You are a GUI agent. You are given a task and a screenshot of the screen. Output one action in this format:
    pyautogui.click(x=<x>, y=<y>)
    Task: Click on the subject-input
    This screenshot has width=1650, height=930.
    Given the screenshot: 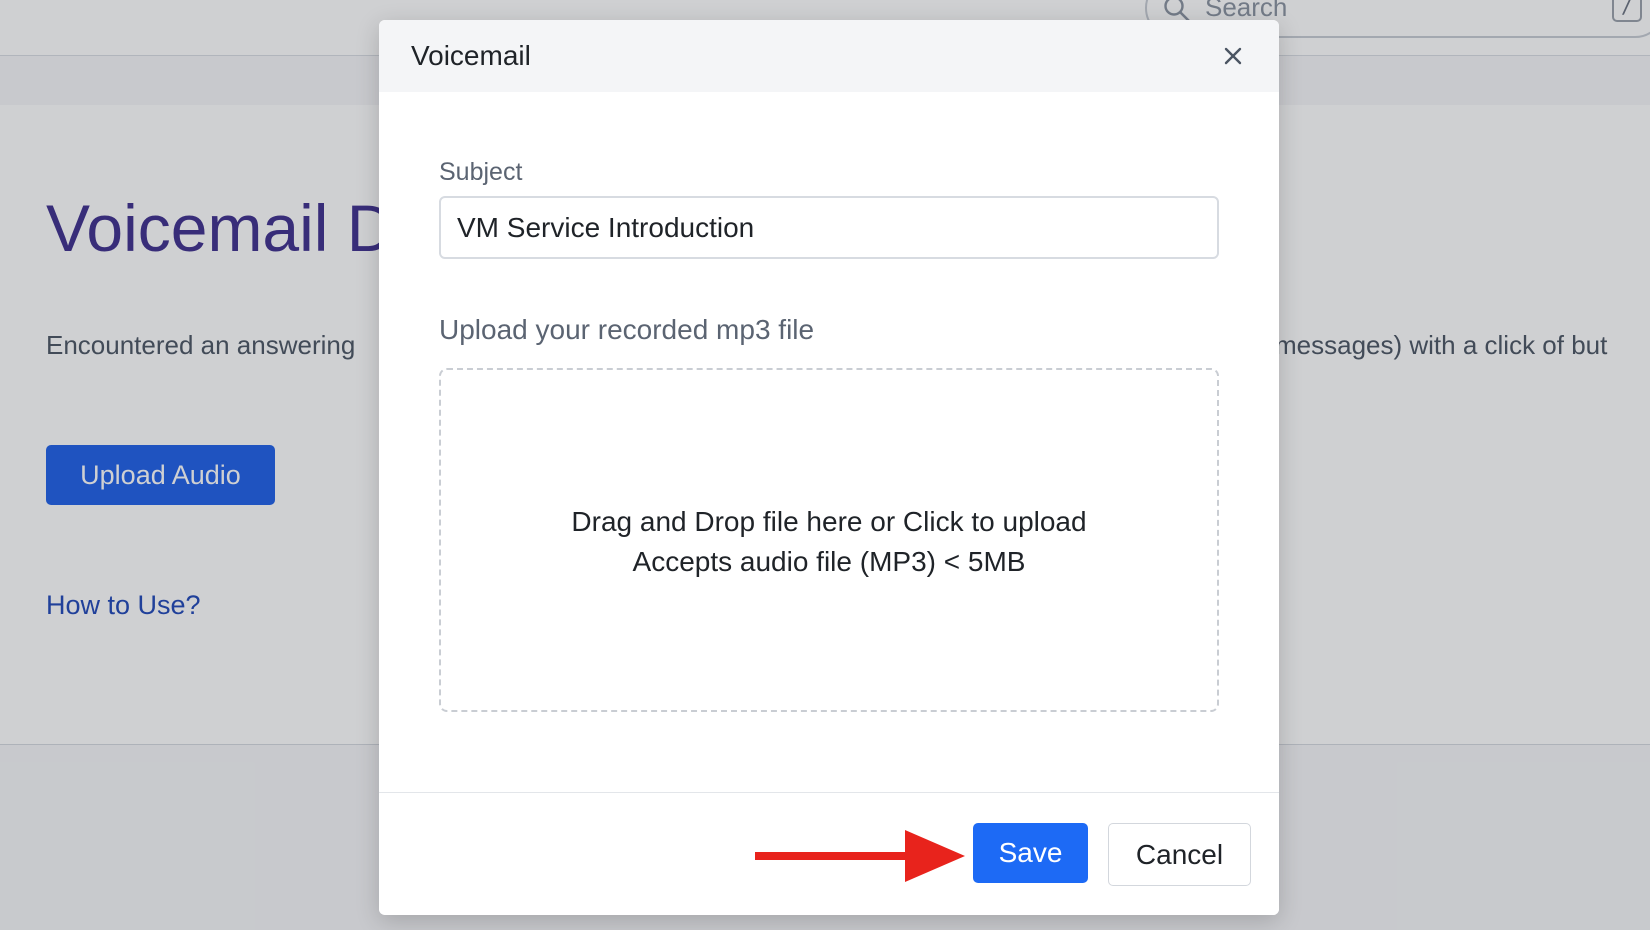 What is the action you would take?
    pyautogui.click(x=829, y=227)
    